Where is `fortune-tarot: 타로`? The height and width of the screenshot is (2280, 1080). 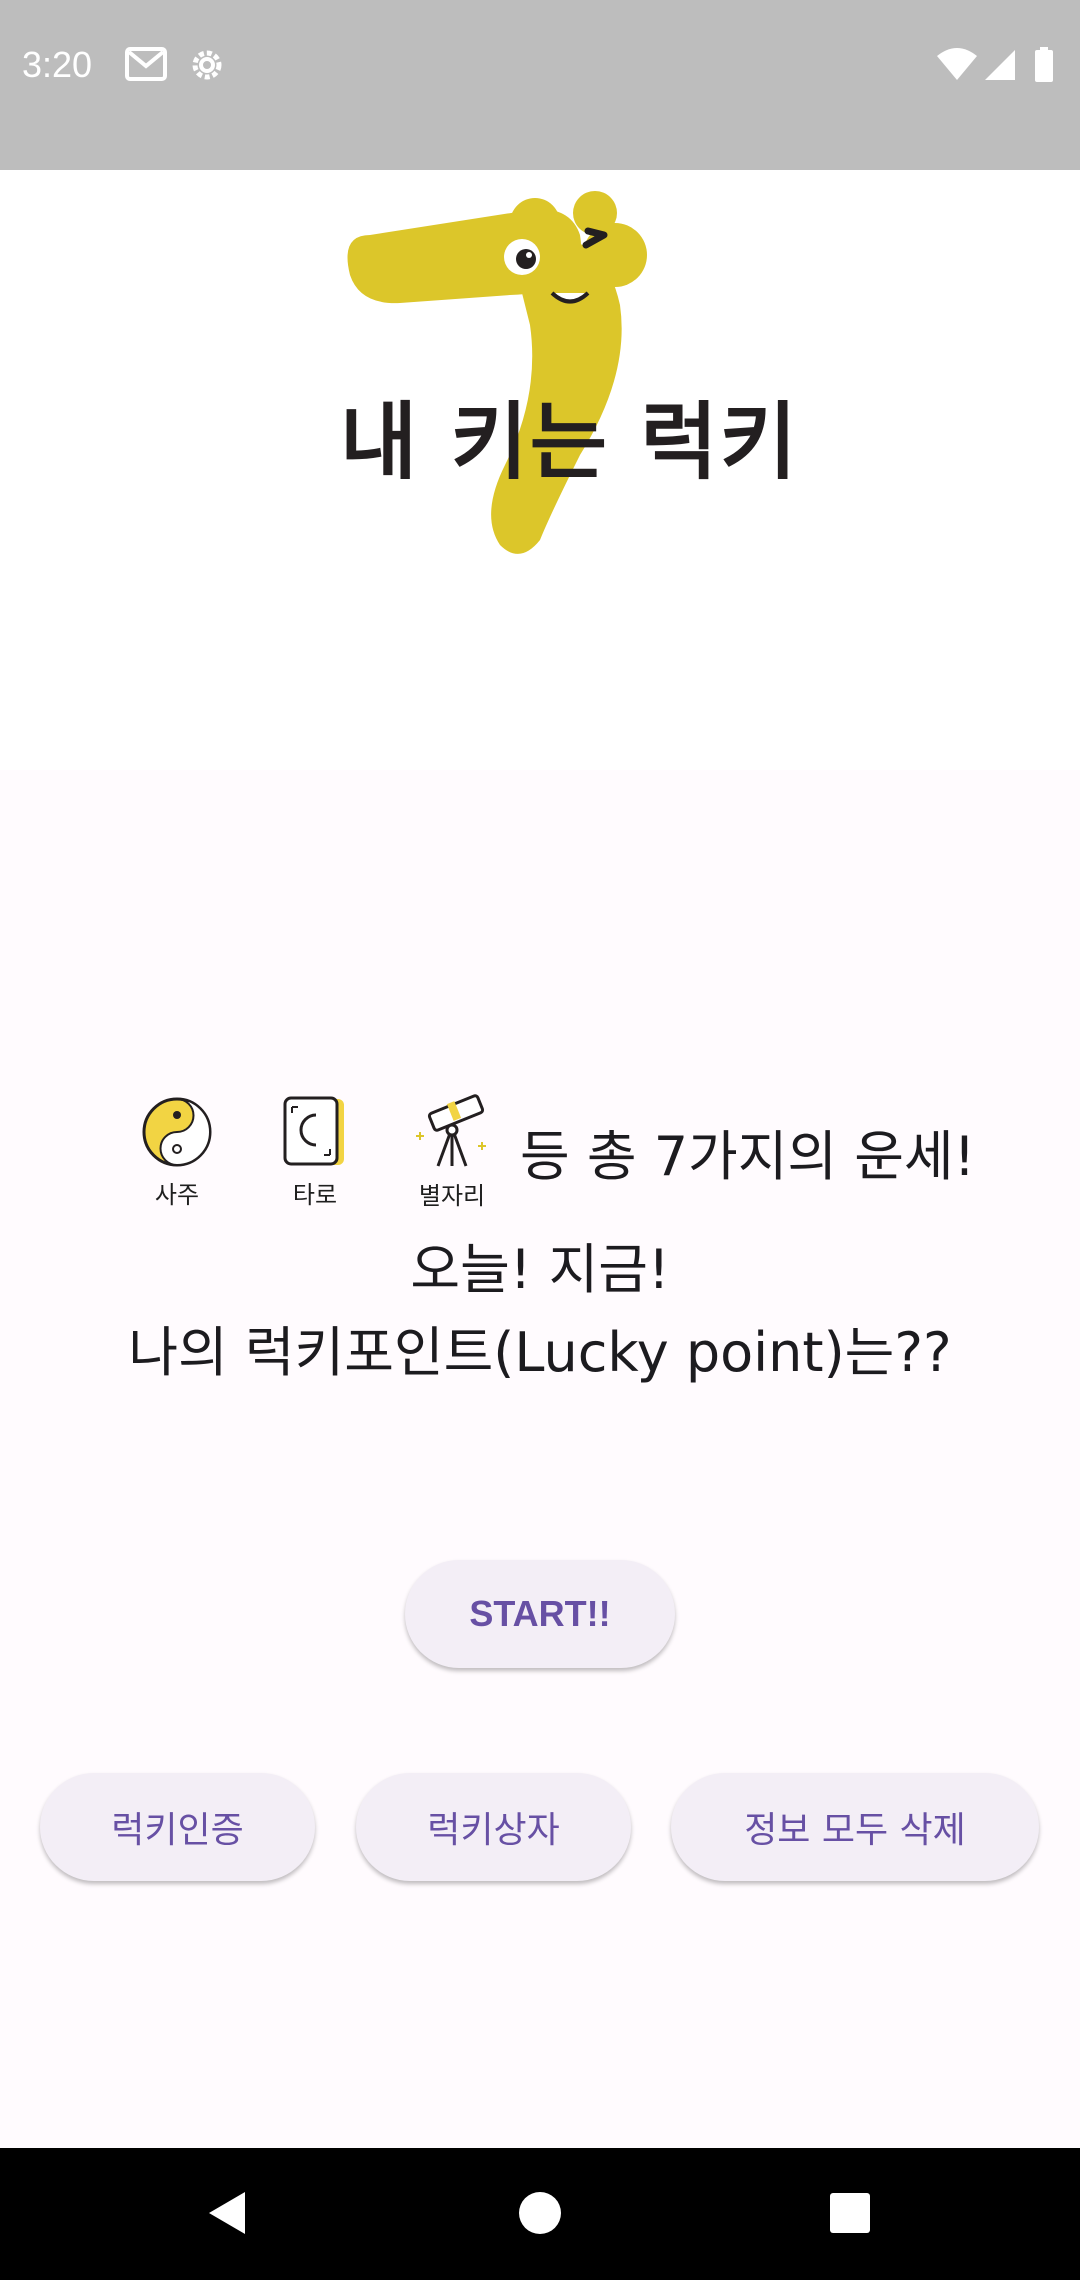
fortune-tarot: 타로 is located at coordinates (315, 1152).